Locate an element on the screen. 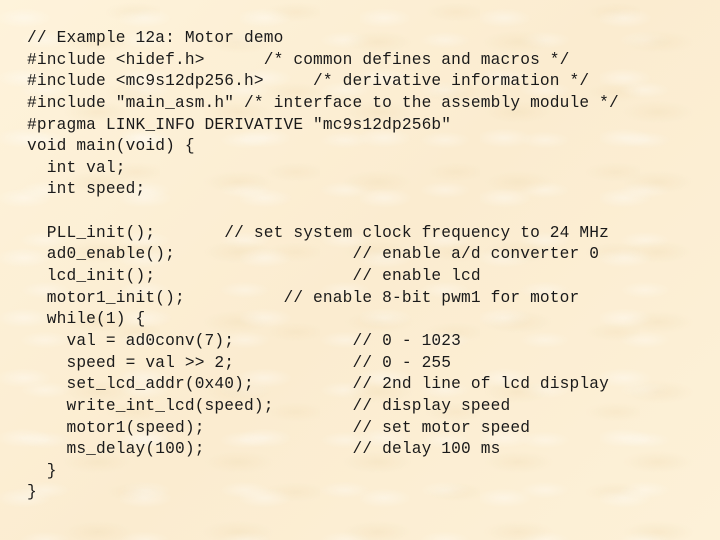  code-line-comment-title: // Example 12a: Motor demo is located at coordinates (155, 38).